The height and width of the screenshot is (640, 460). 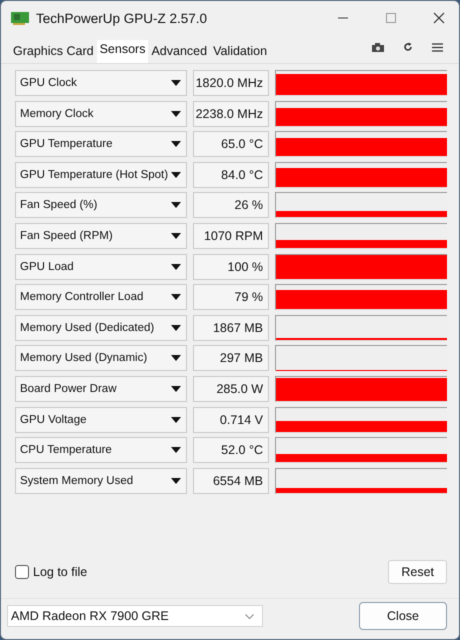 I want to click on sensor-dropdown: Memory Clock, so click(x=101, y=113).